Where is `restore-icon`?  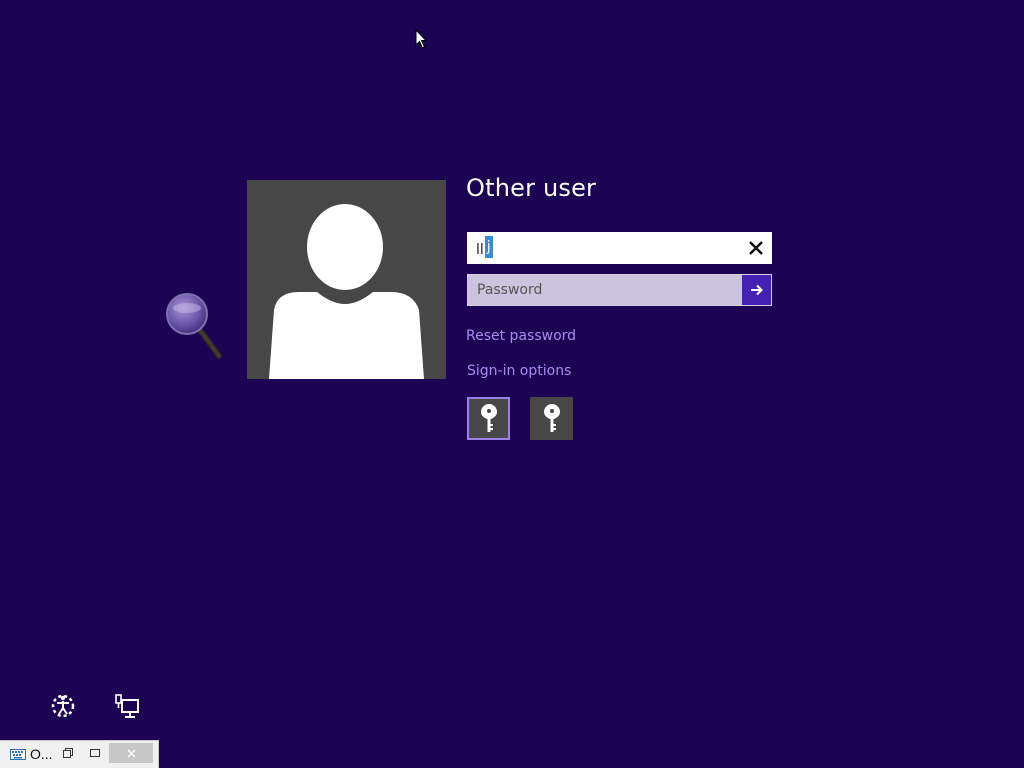
restore-icon is located at coordinates (68, 753).